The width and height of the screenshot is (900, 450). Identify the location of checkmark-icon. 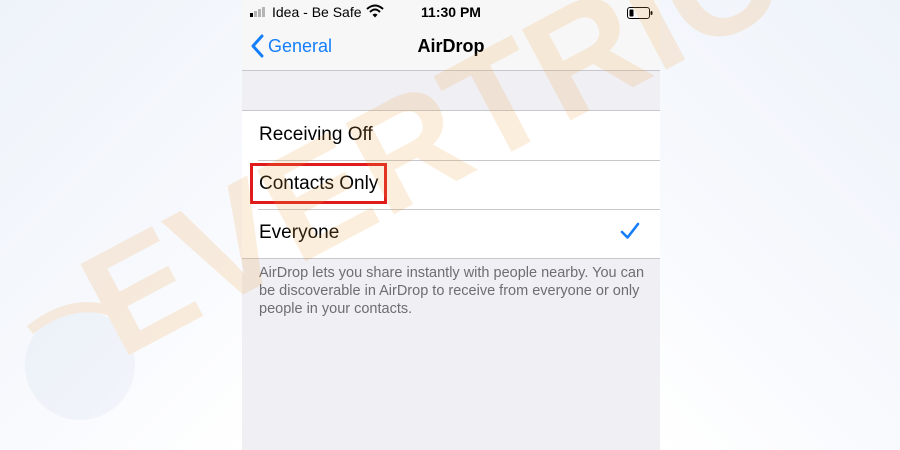
(630, 233).